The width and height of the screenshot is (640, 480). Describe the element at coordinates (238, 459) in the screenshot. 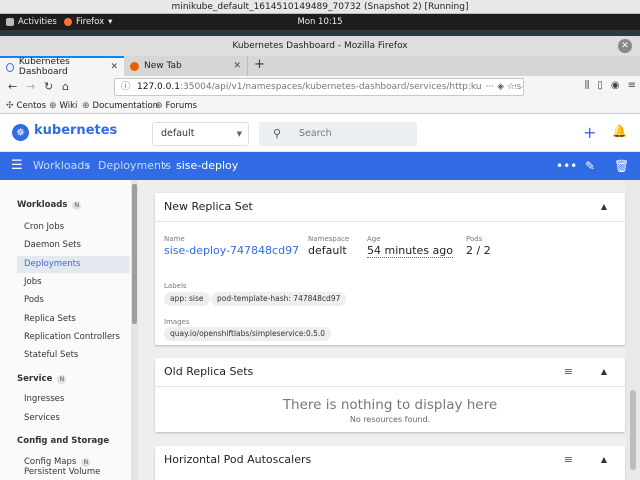

I see `card-title: Horizontal Pod Autoscalers` at that location.